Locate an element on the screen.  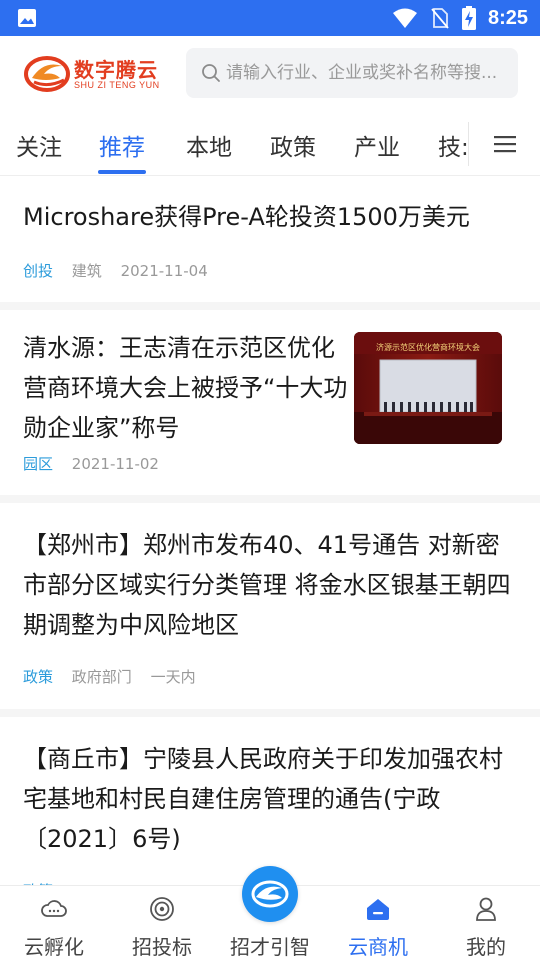
logo-mark-icon is located at coordinates (47, 74).